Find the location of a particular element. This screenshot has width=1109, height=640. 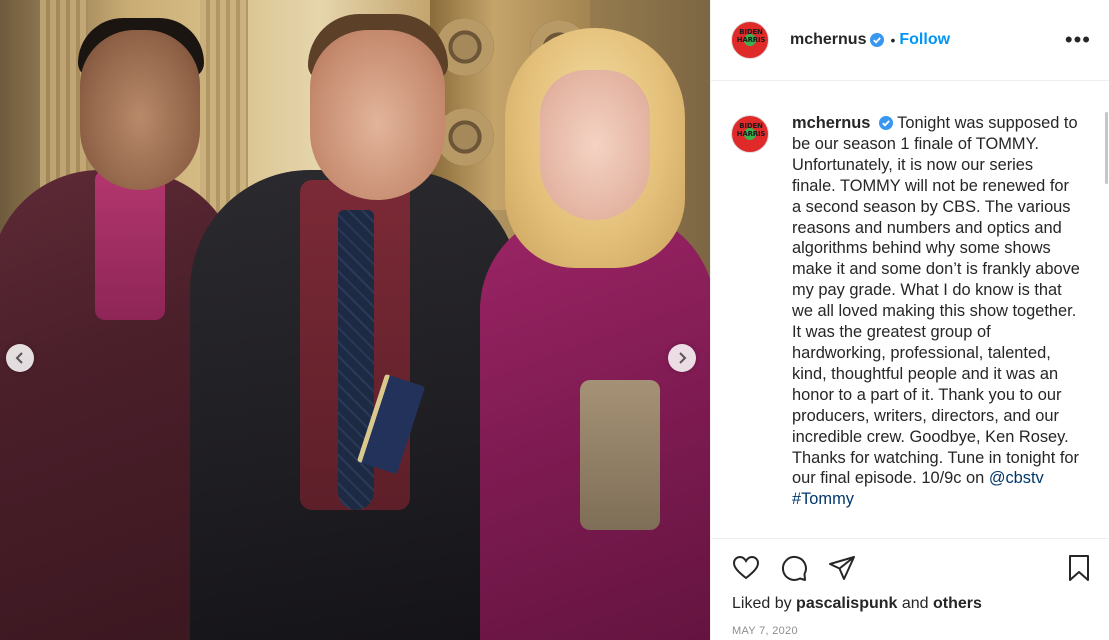

caption-scrollbar is located at coordinates (1106, 148).